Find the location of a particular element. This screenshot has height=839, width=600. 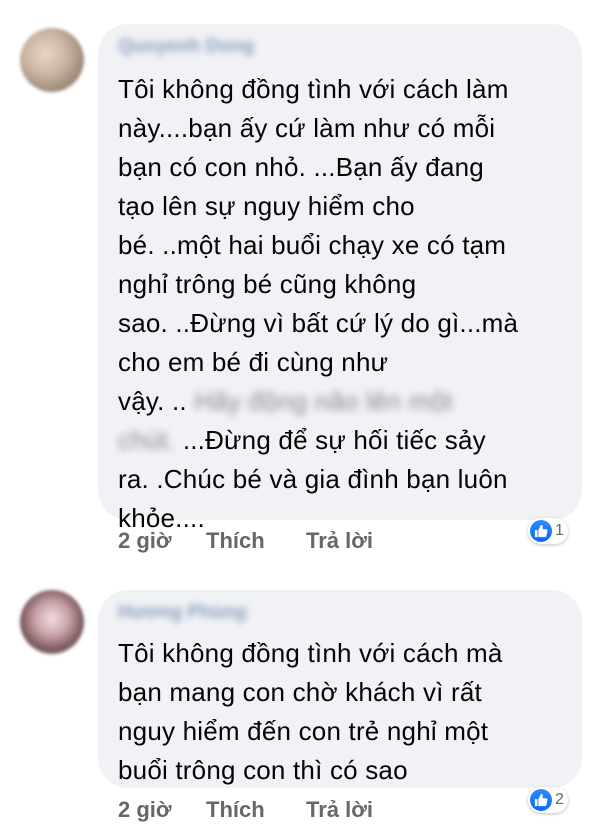

blurred-text: chút. is located at coordinates (147, 440).